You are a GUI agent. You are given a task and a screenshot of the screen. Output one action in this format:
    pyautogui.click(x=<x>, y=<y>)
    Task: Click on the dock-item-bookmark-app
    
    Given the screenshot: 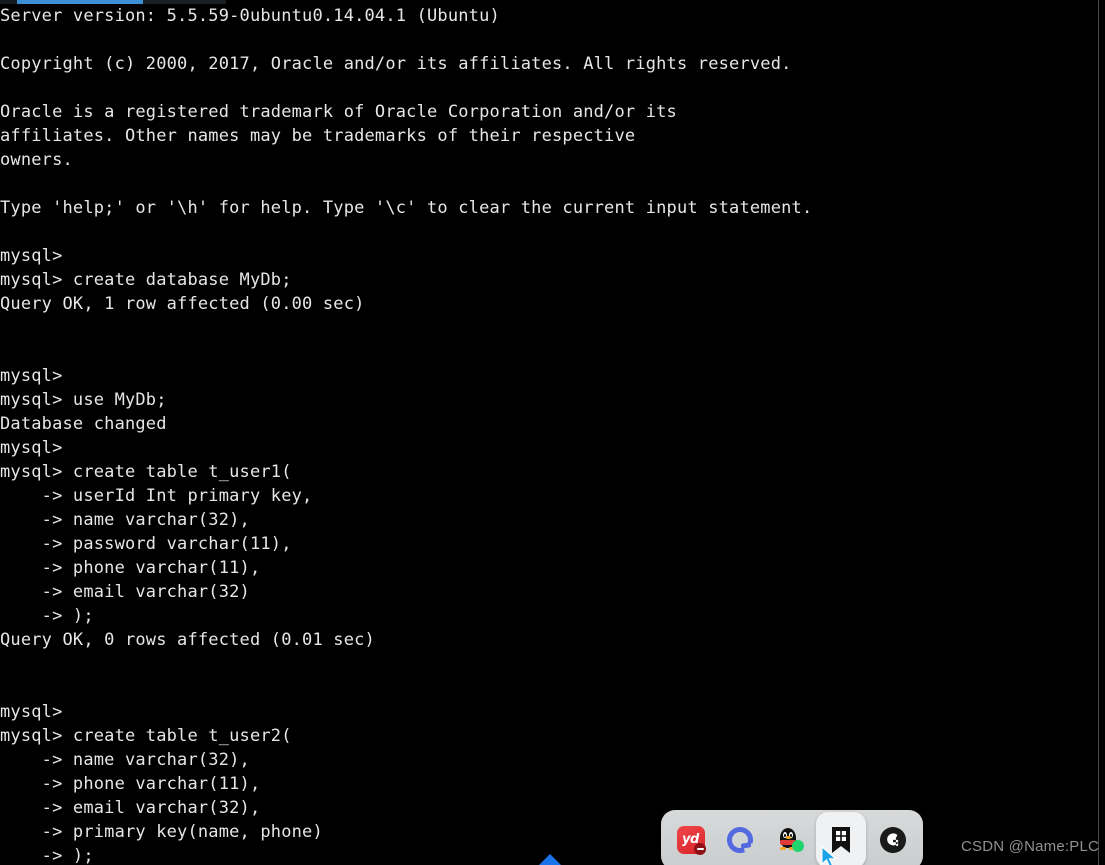 What is the action you would take?
    pyautogui.click(x=840, y=838)
    